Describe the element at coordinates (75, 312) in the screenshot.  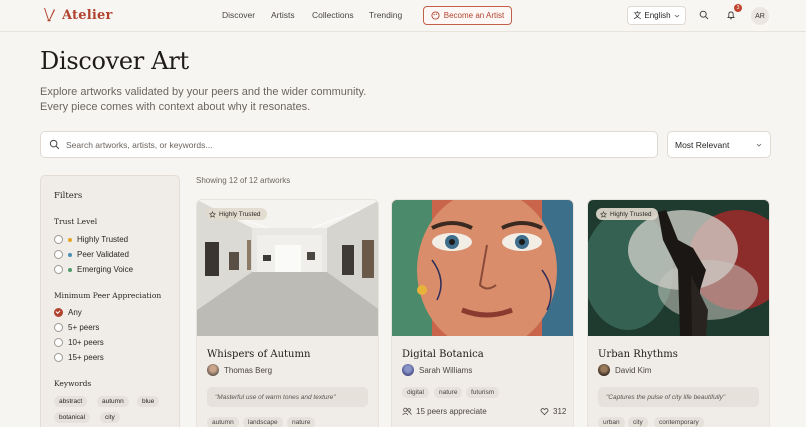
I see `peer-option-label: Any` at that location.